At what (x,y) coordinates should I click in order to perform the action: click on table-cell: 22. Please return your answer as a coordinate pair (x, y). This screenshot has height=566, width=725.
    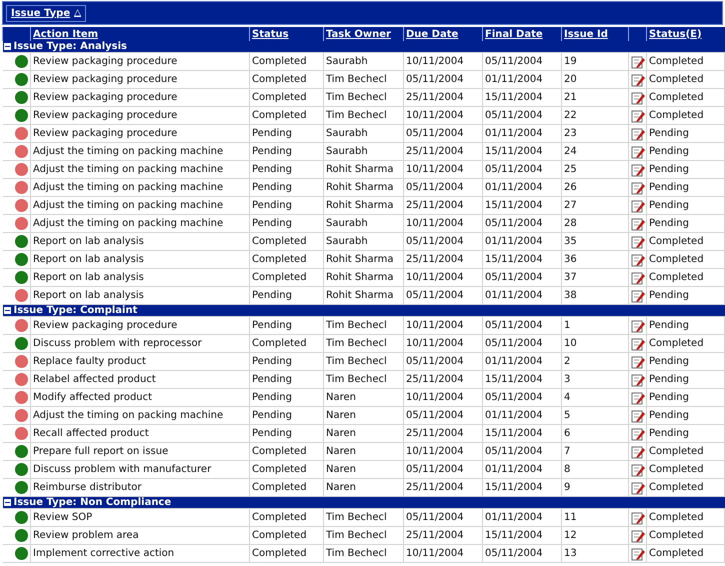
    Looking at the image, I should click on (595, 115).